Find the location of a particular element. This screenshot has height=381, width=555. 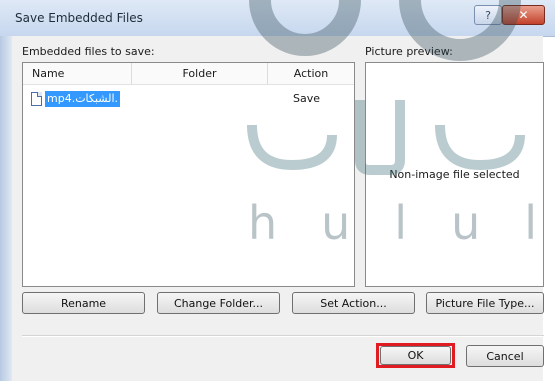

help-icon: ? is located at coordinates (488, 15).